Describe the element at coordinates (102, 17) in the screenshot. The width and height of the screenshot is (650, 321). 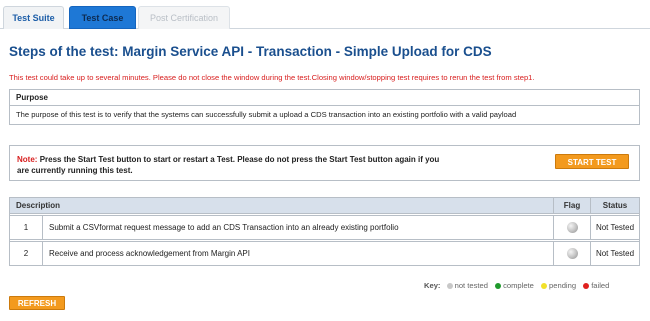
I see `tab-test-case: Test Case` at that location.